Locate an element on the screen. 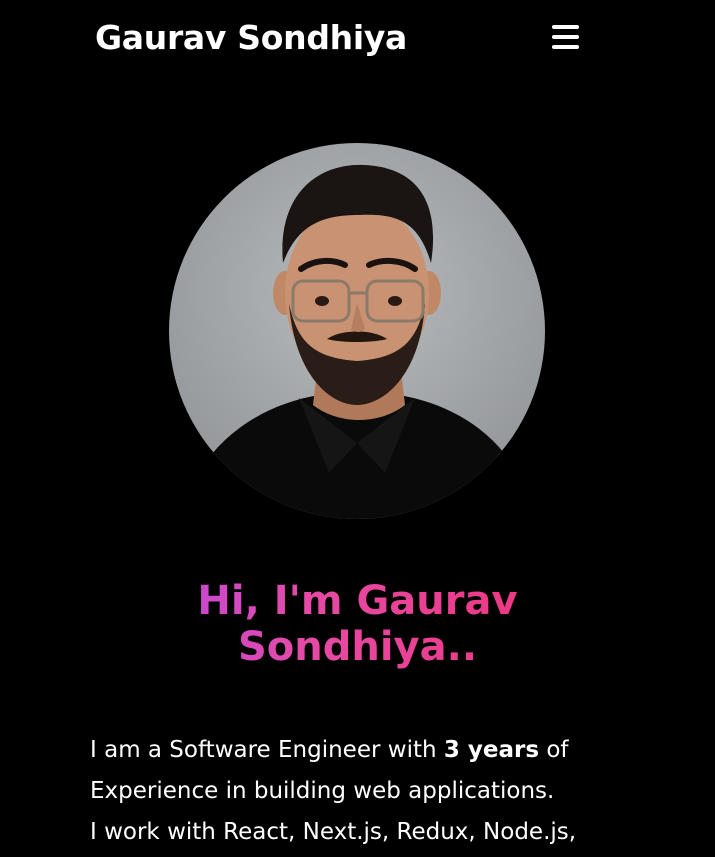 This screenshot has height=857, width=715. navbar: Gaurav Sondhiya is located at coordinates (357, 40).